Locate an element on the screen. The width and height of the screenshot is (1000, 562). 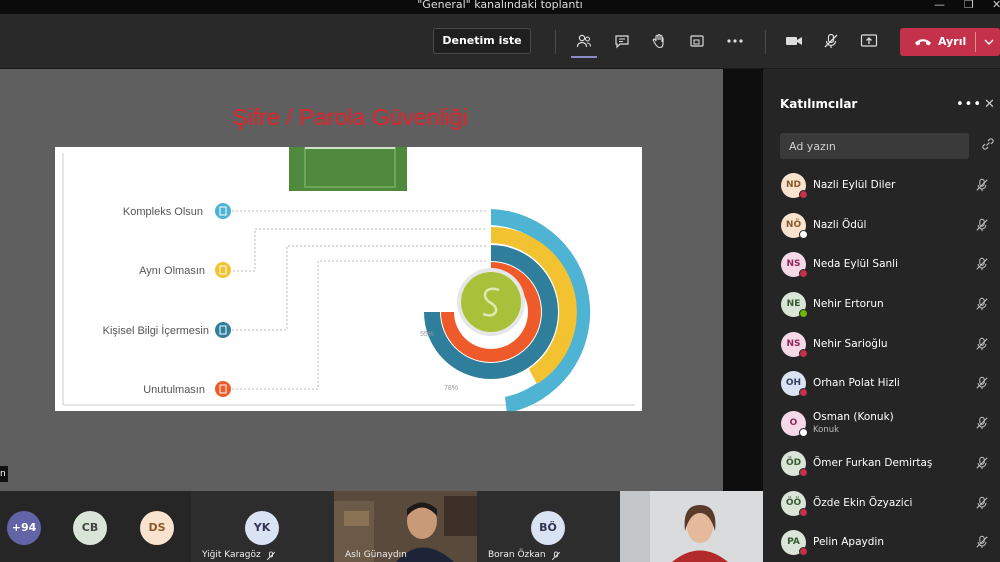
avatar-initials: ÖÖ is located at coordinates (793, 502).